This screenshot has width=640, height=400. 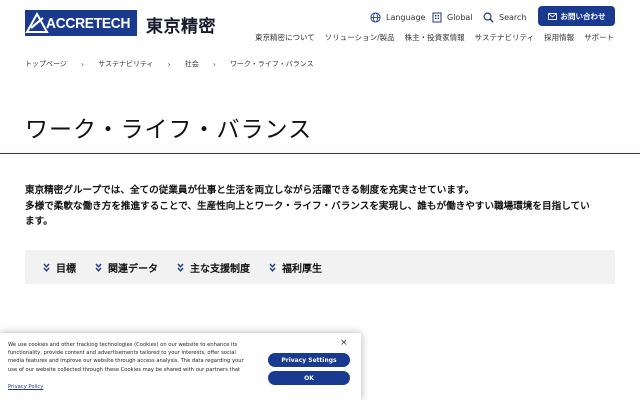 I want to click on language-link: Language, so click(x=397, y=17).